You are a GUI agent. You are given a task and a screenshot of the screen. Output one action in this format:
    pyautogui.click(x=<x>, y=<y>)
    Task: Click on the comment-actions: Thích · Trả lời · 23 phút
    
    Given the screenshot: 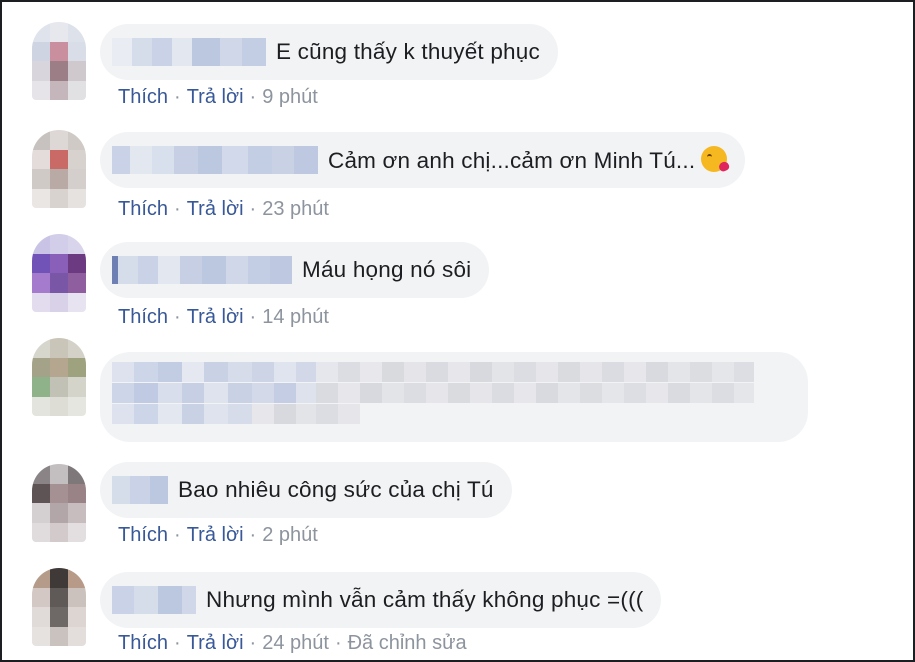 What is the action you would take?
    pyautogui.click(x=223, y=209)
    